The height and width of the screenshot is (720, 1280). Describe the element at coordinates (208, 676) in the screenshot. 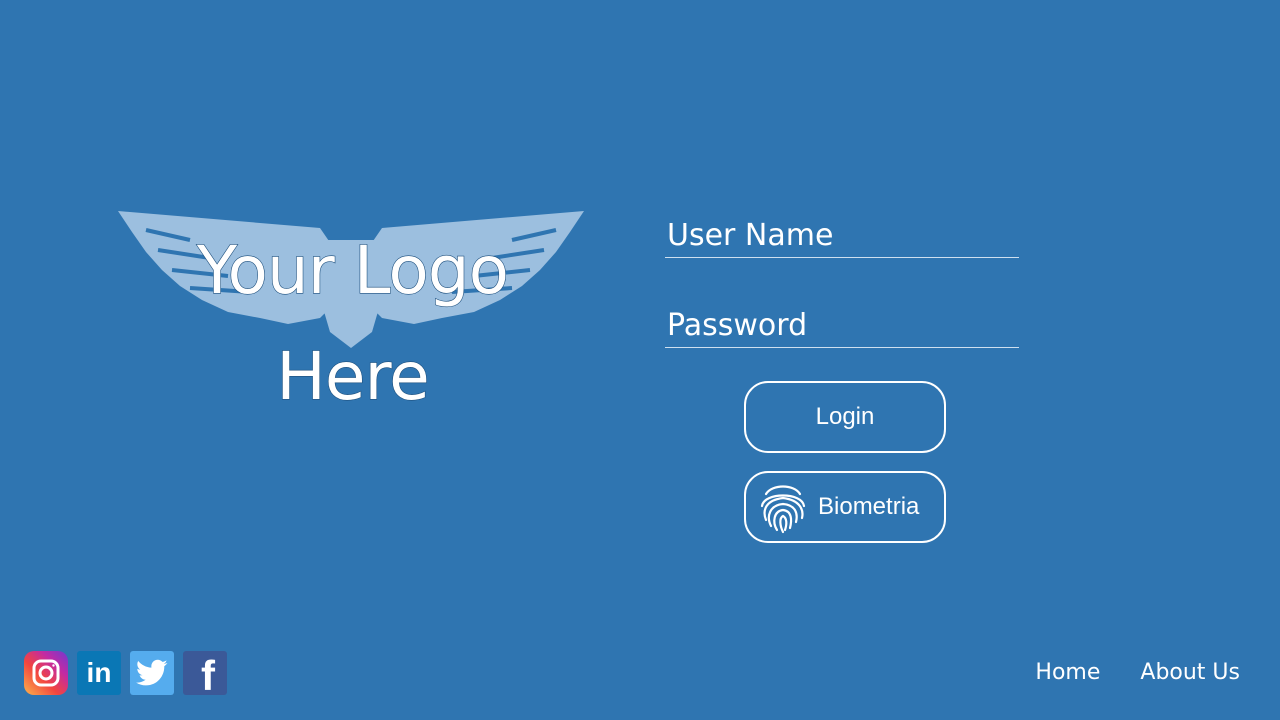

I see `facebook-icon-text: f` at that location.